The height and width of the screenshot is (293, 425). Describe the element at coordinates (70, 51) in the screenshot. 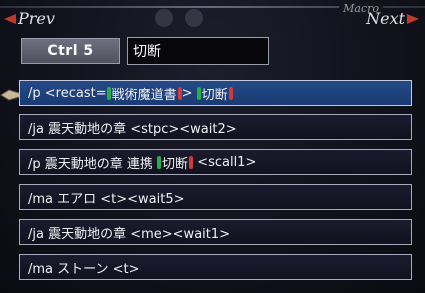

I see `macro-set-label: Ctrl 5` at that location.